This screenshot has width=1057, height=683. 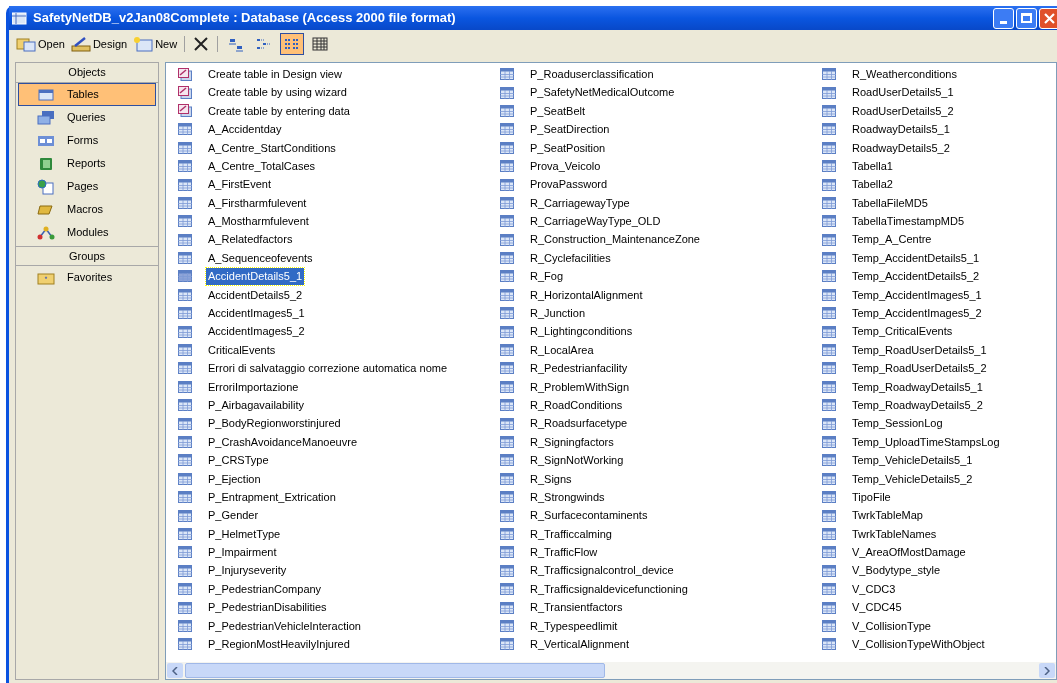 What do you see at coordinates (87, 209) in the screenshot?
I see `object-type-item: Macros` at bounding box center [87, 209].